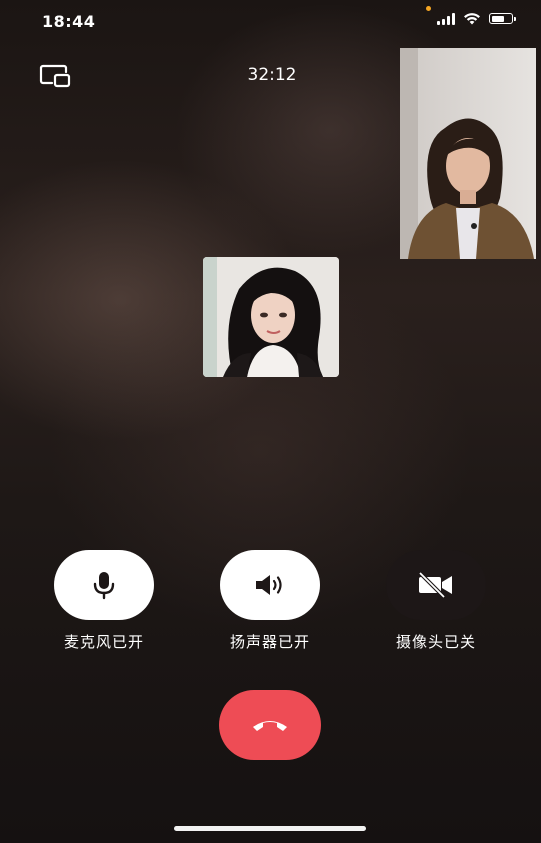 Image resolution: width=541 pixels, height=843 pixels. I want to click on status-icons, so click(476, 18).